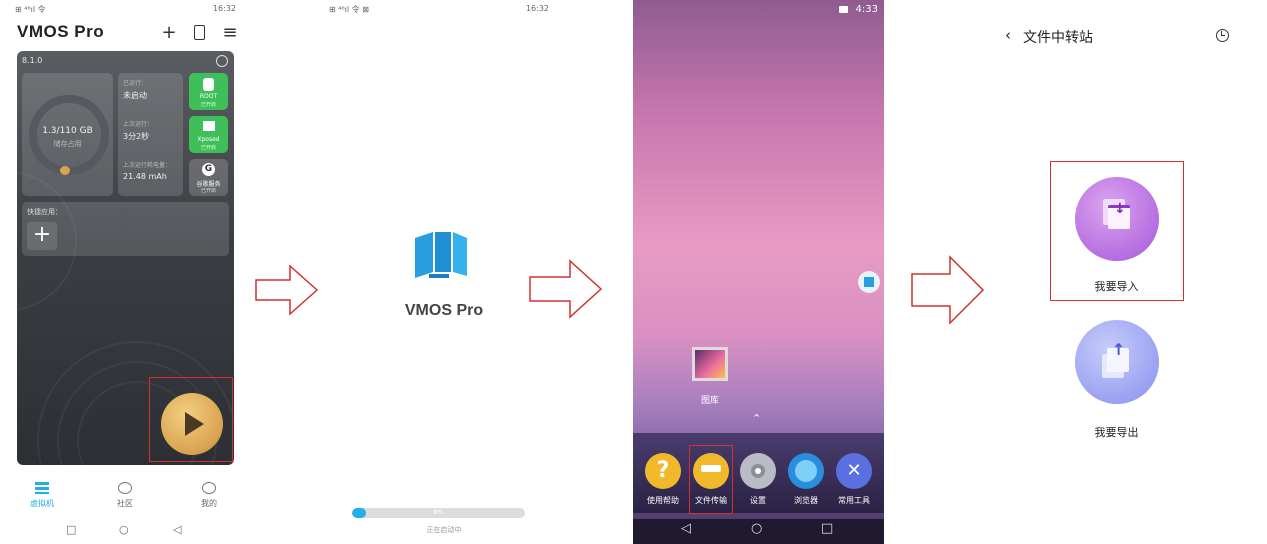  I want to click on app-title: VMOS Pro, so click(61, 31).